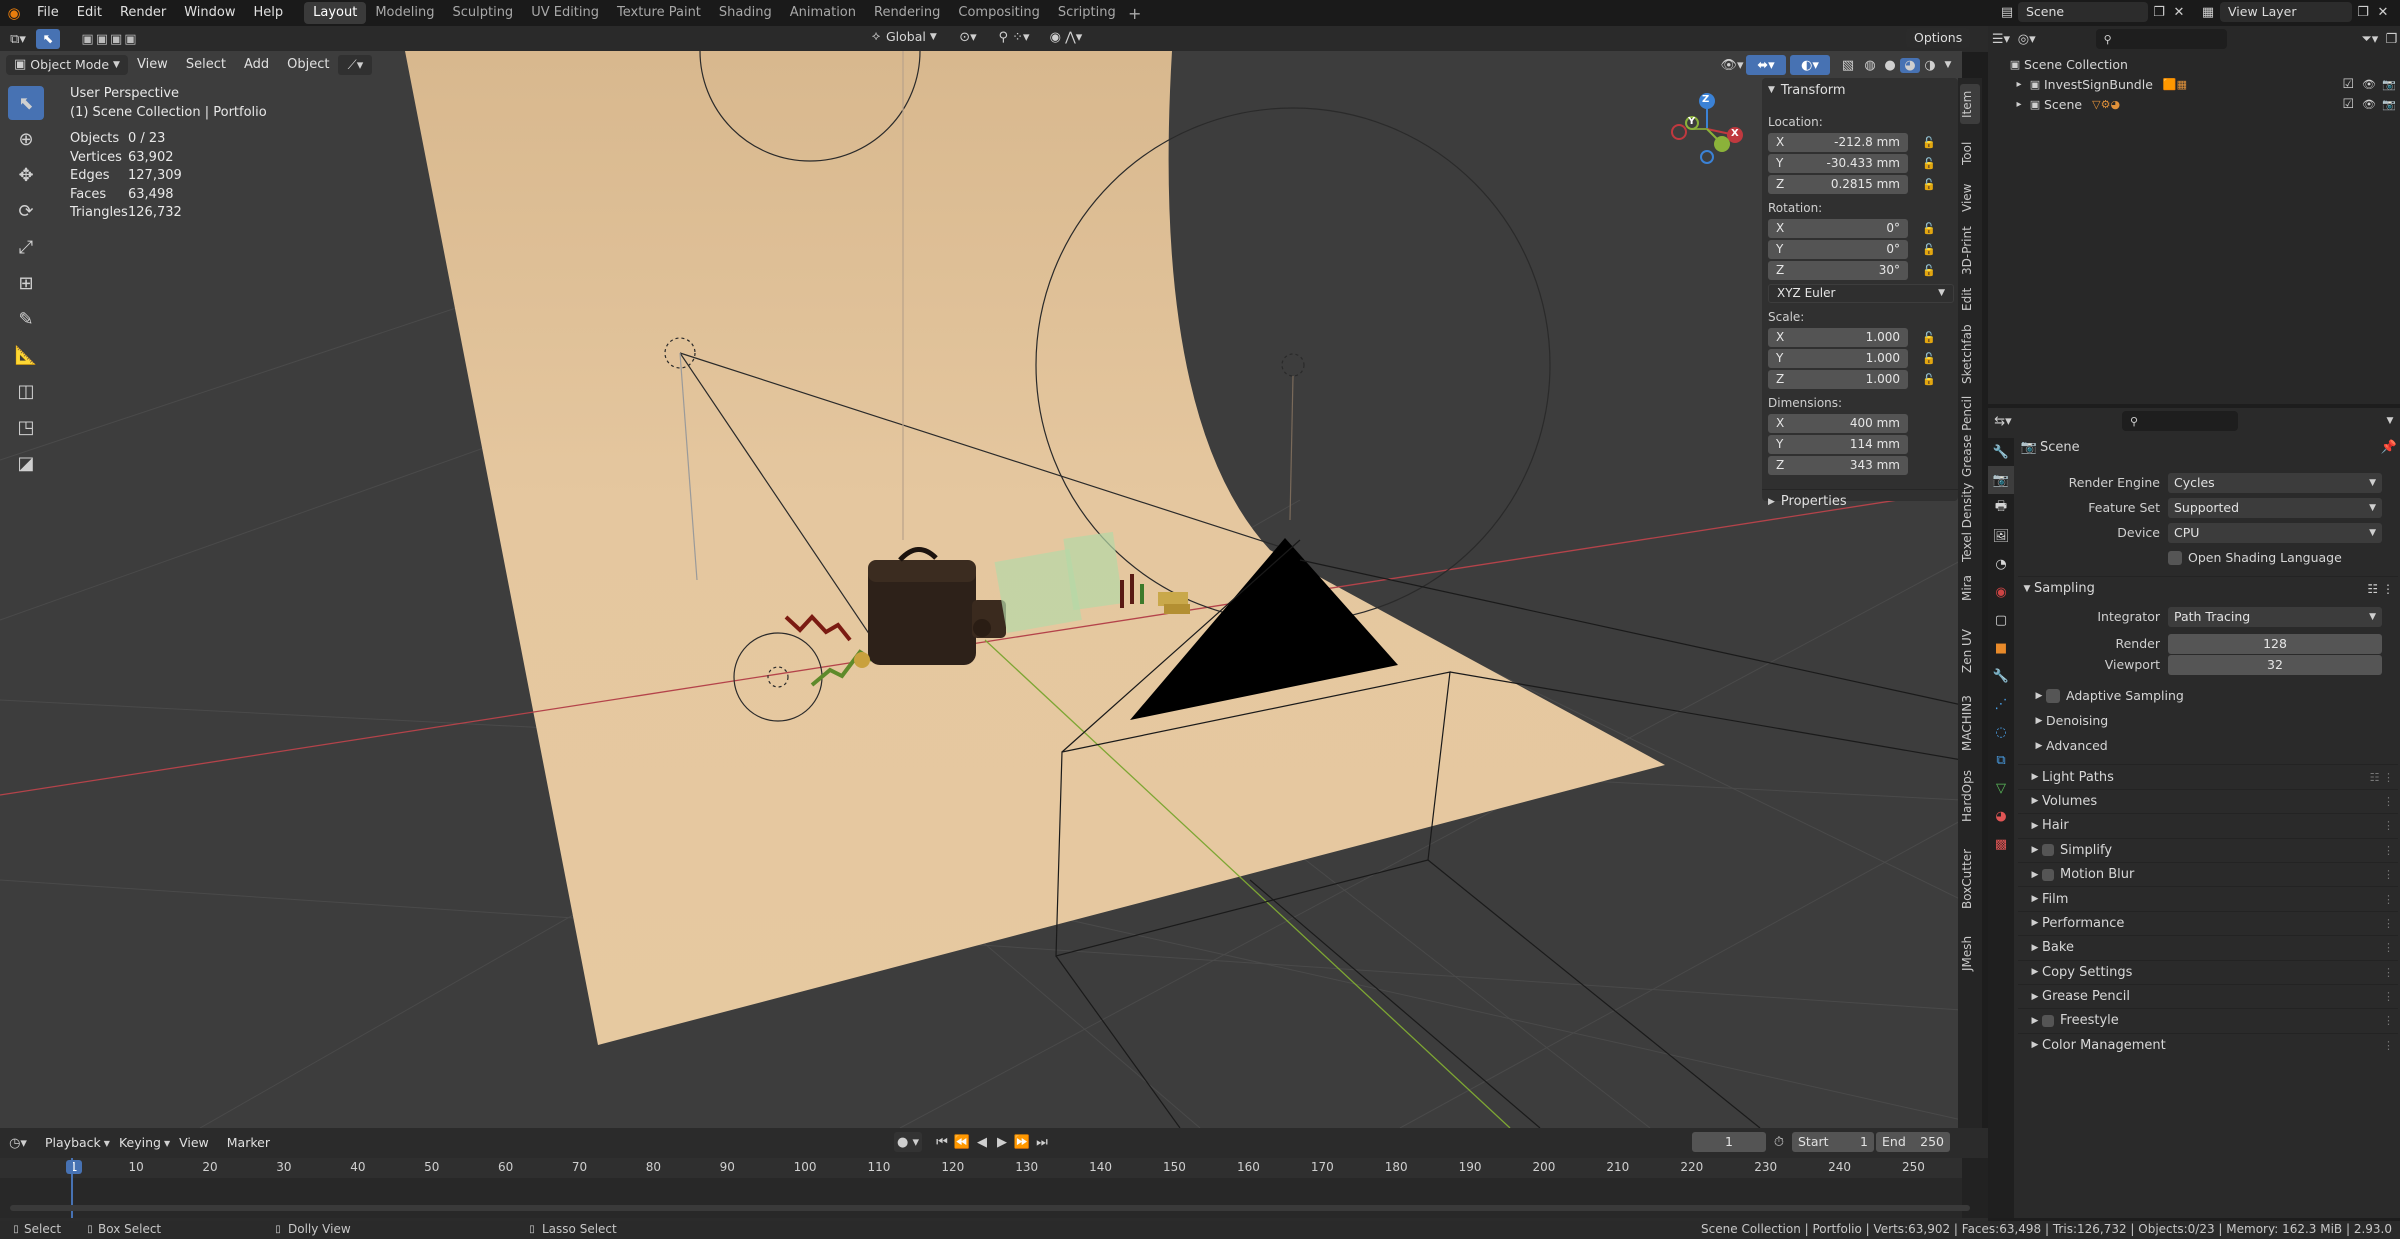  Describe the element at coordinates (2001, 648) in the screenshot. I see `object-tab-icon: ■` at that location.